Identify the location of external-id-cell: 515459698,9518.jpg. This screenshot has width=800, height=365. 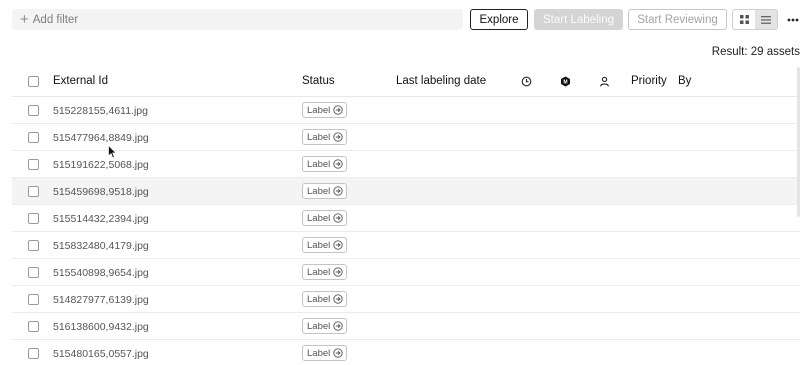
(101, 192).